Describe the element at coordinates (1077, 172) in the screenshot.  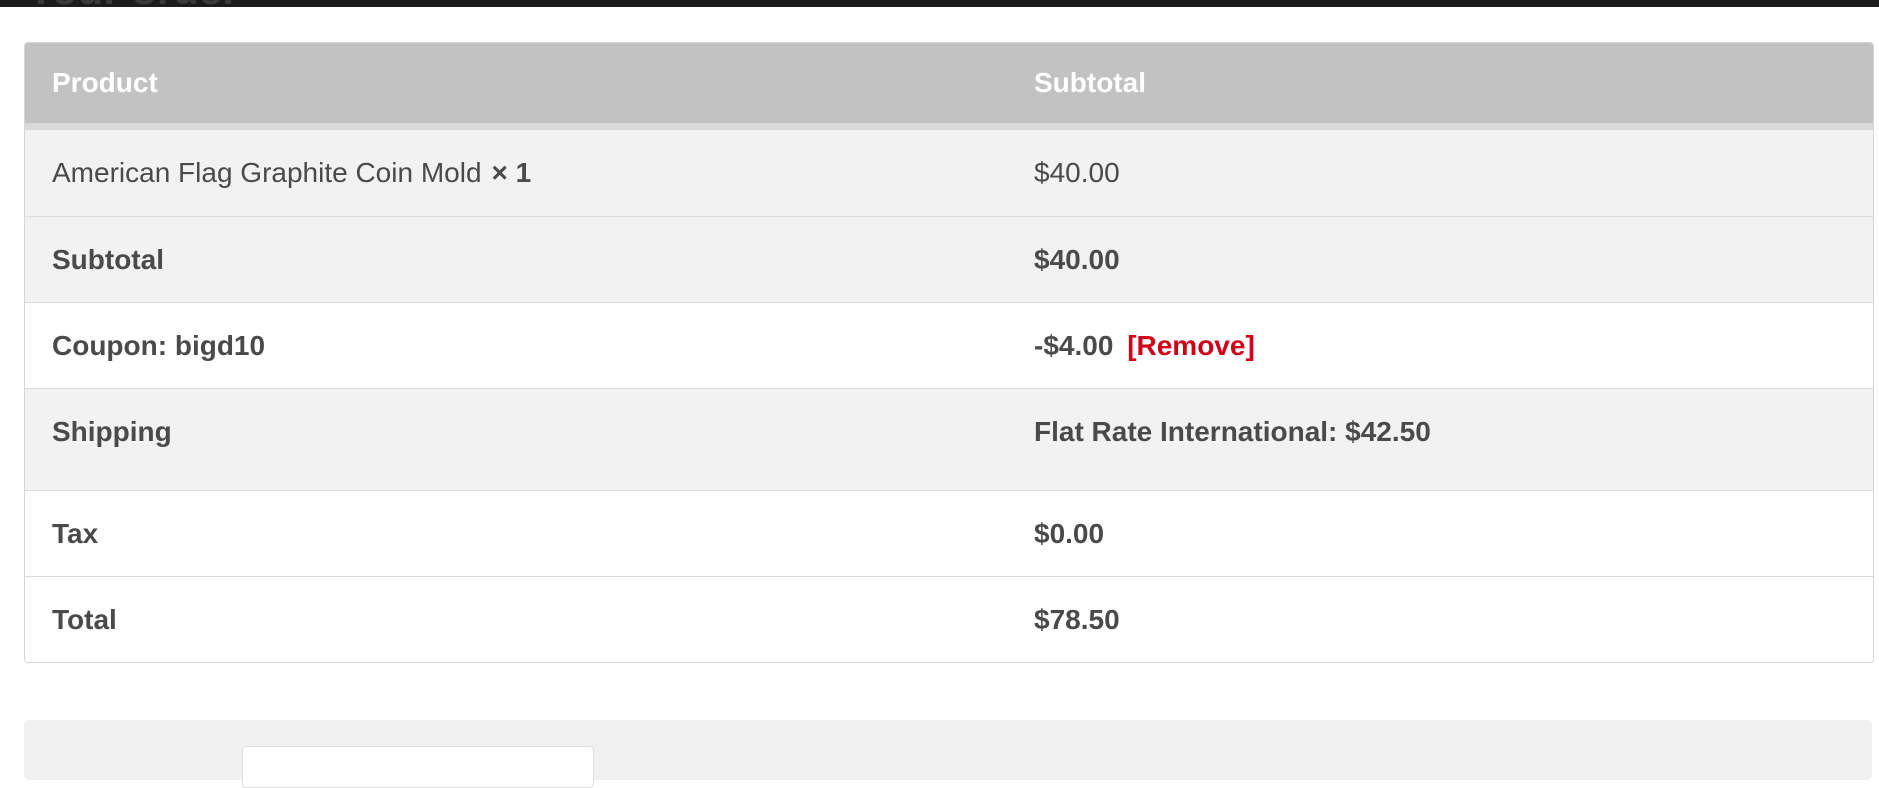
I see `cart-item-price: $40.00` at that location.